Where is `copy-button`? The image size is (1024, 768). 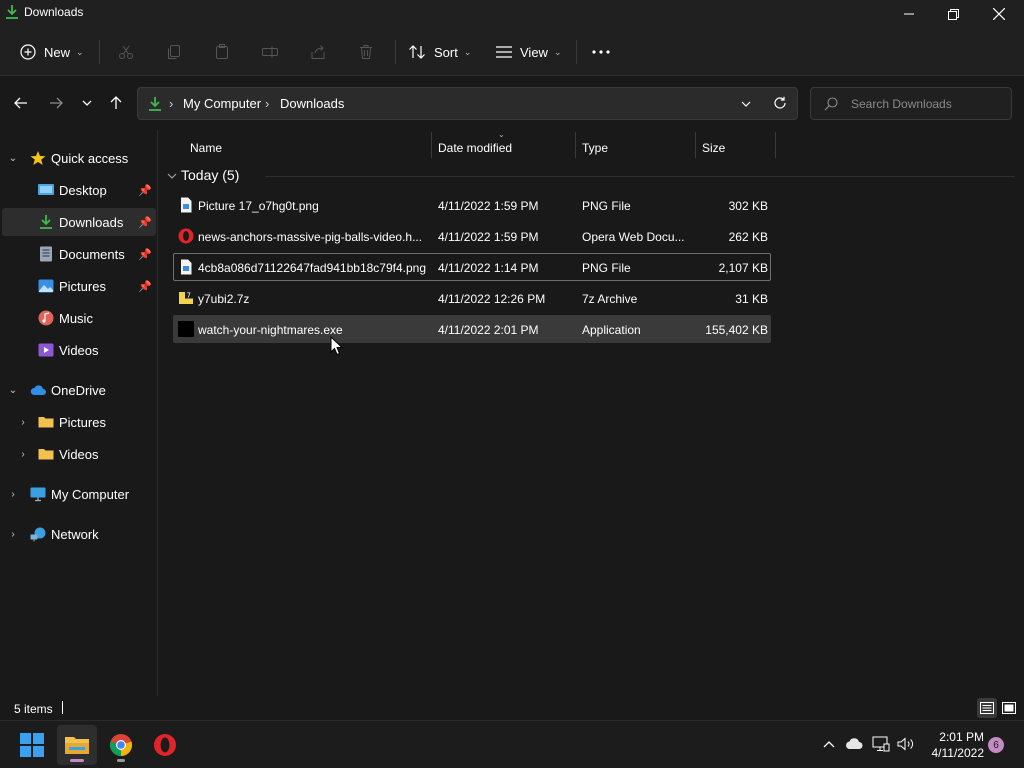
copy-button is located at coordinates (174, 52).